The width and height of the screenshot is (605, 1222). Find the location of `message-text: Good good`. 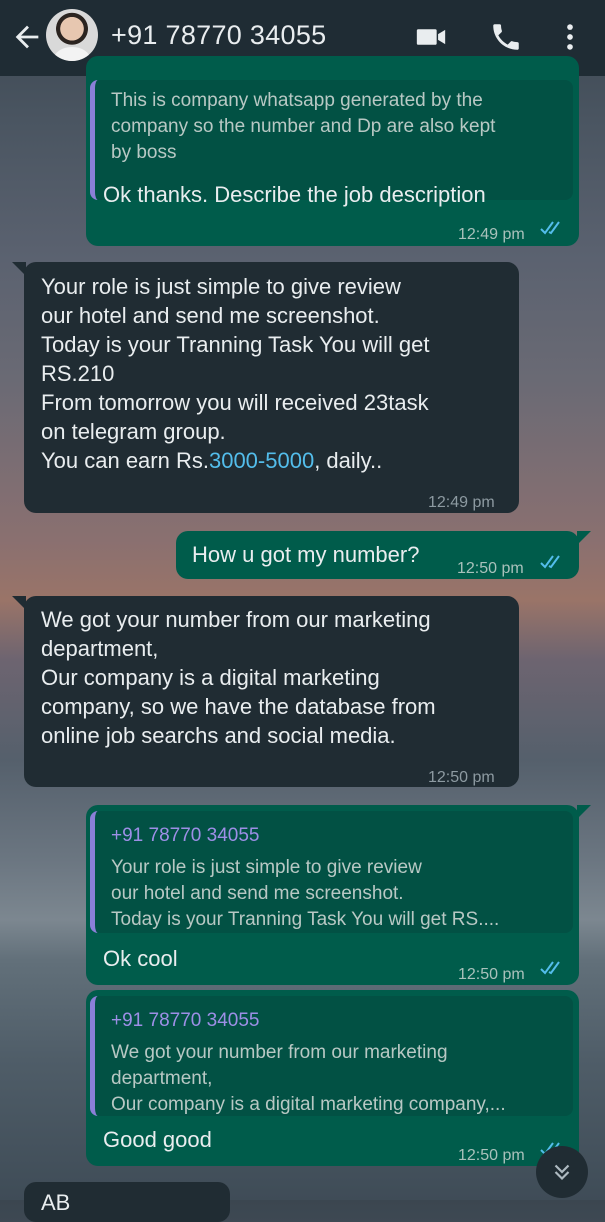

message-text: Good good is located at coordinates (157, 1139).